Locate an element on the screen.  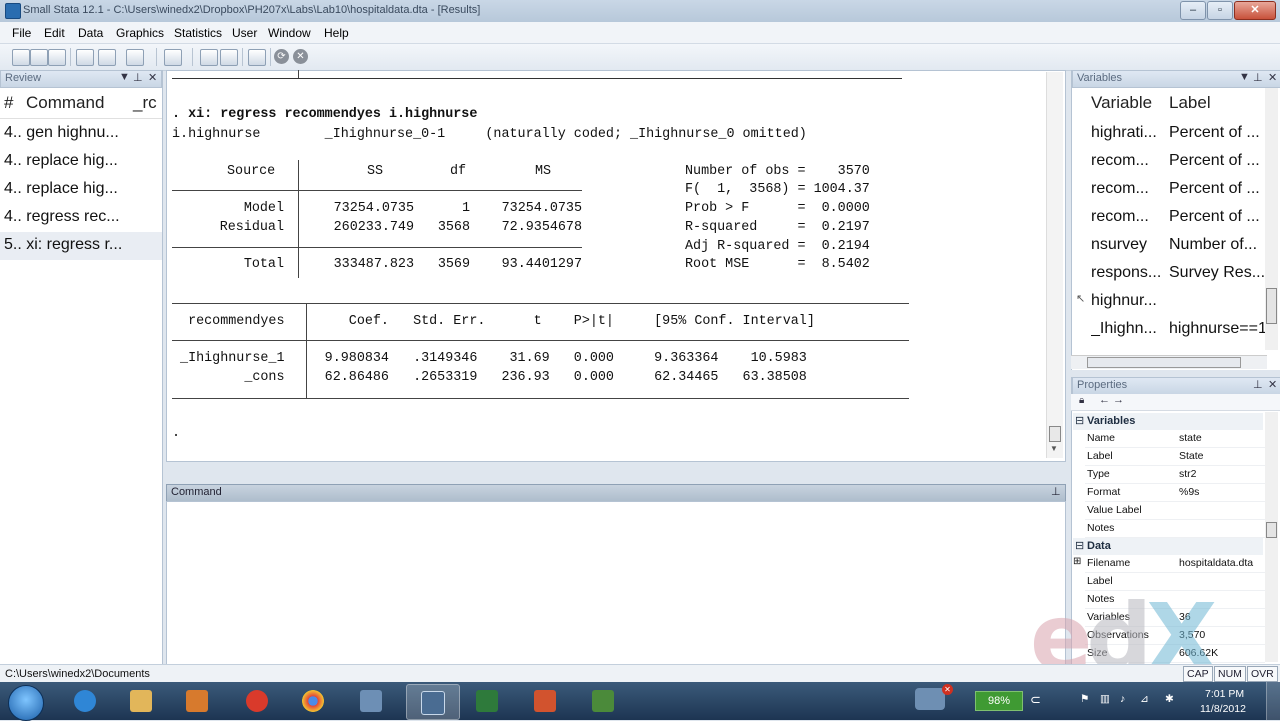
power-icon: ⊂ is located at coordinates (1035, 700).